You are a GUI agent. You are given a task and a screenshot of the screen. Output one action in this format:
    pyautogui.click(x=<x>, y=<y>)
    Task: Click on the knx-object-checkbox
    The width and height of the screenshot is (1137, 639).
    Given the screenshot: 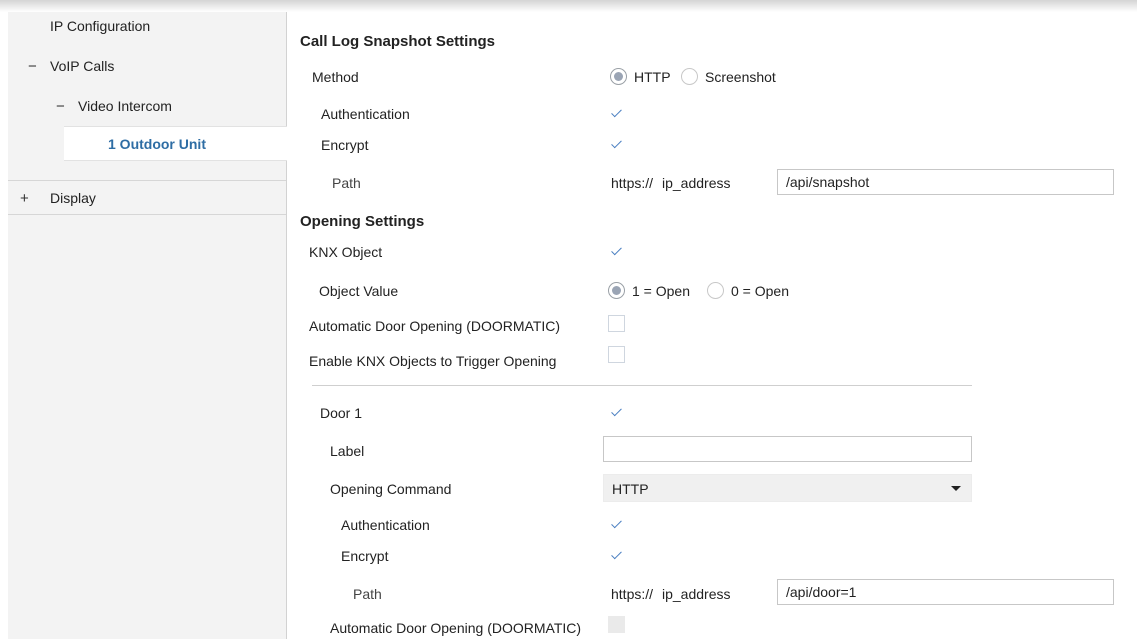 What is the action you would take?
    pyautogui.click(x=616, y=251)
    